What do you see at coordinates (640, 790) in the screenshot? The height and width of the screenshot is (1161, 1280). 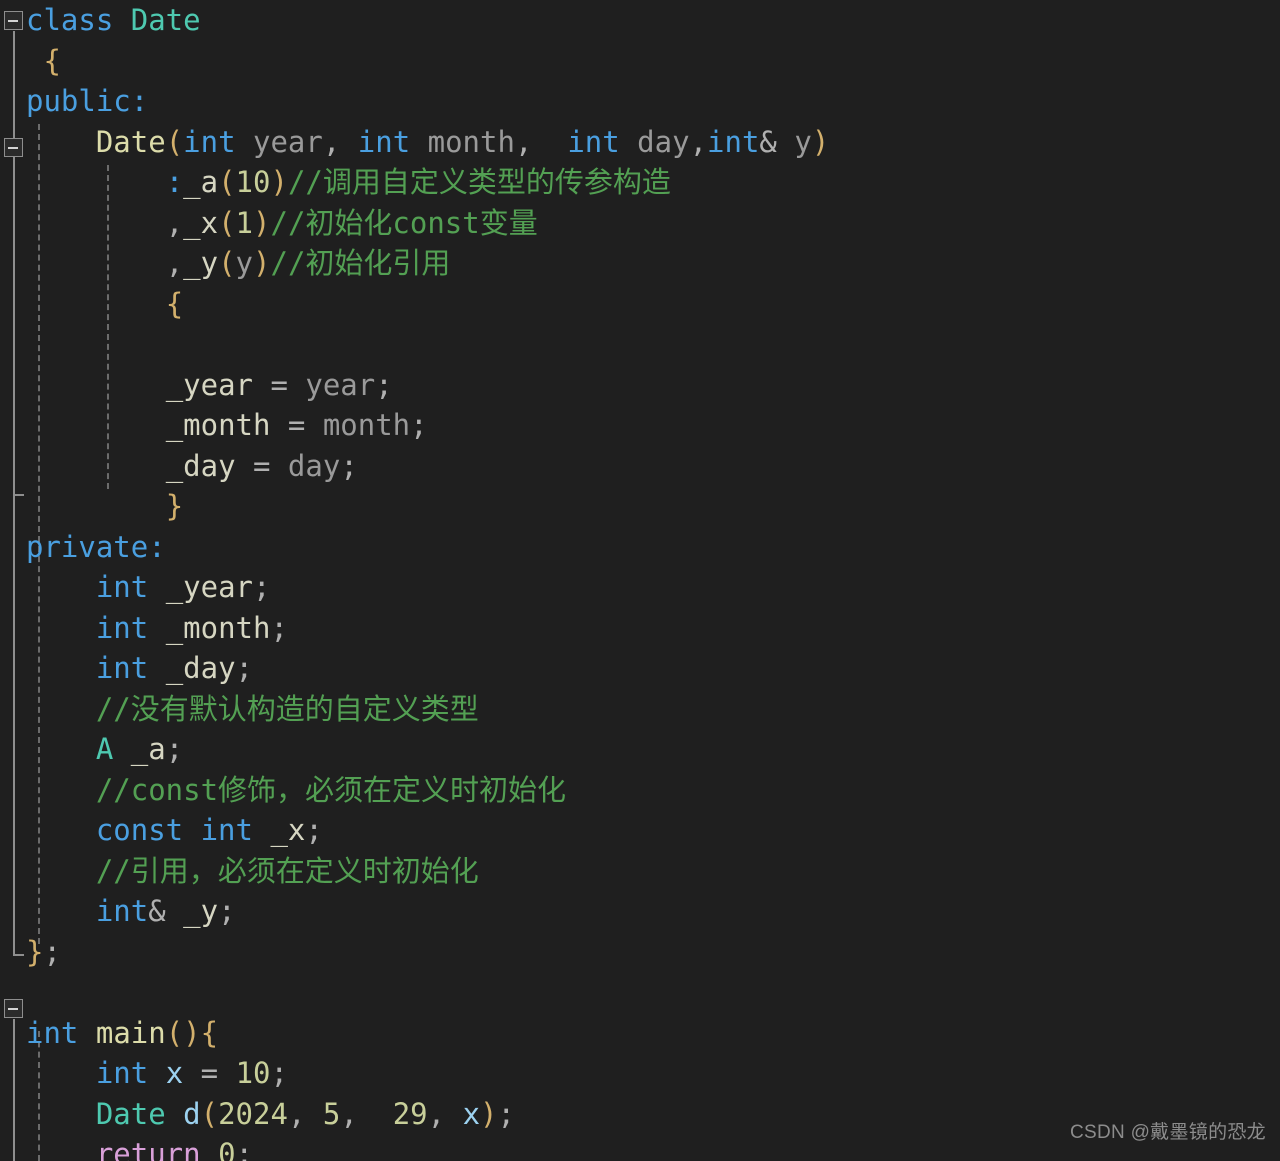 I see `code-line-20: //const修饰，必须在定义时初始化` at bounding box center [640, 790].